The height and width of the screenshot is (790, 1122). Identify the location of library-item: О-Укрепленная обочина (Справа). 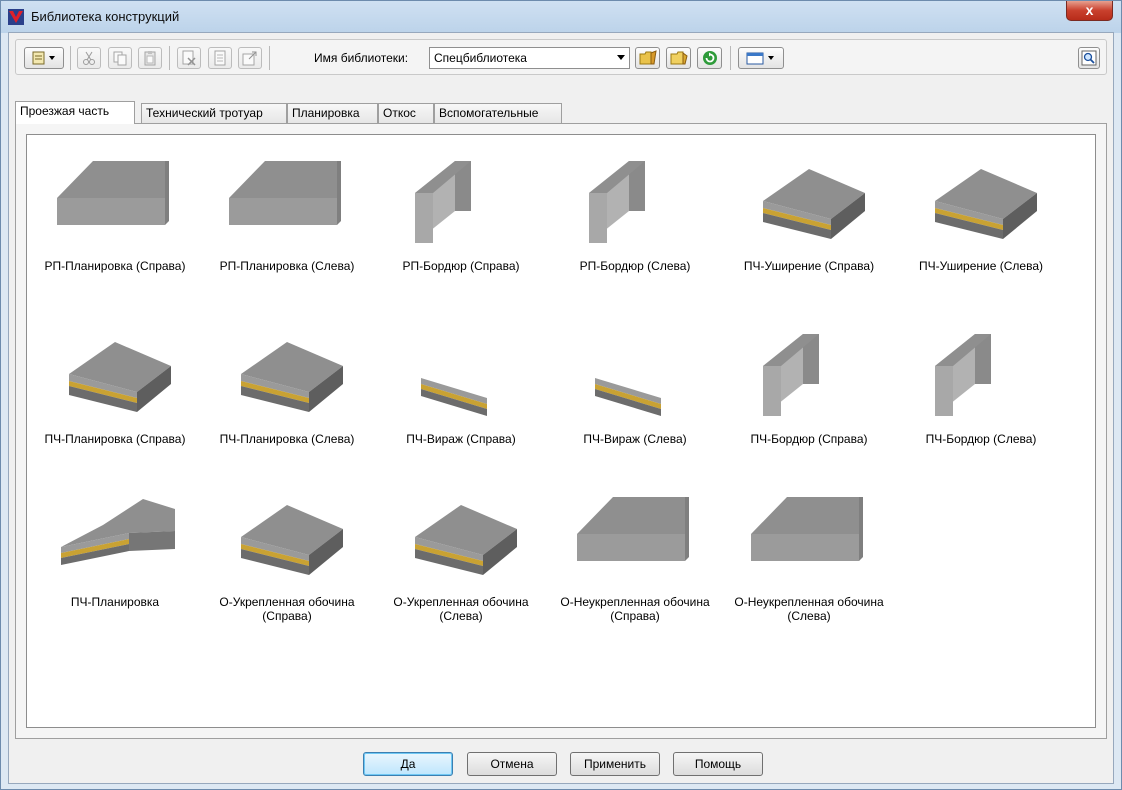
(287, 556).